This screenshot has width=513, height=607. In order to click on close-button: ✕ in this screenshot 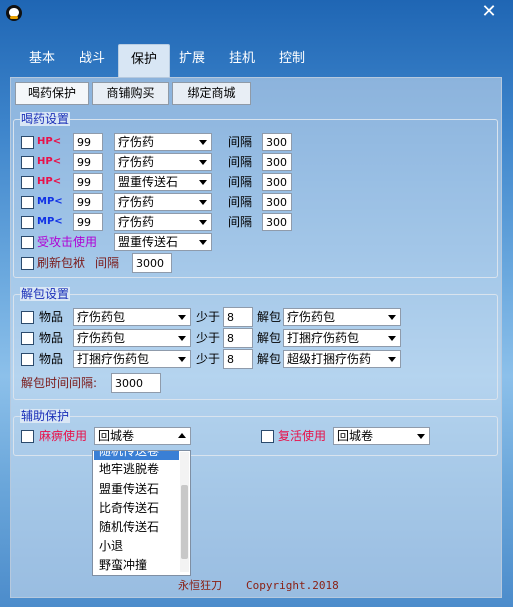, I will do `click(489, 12)`.